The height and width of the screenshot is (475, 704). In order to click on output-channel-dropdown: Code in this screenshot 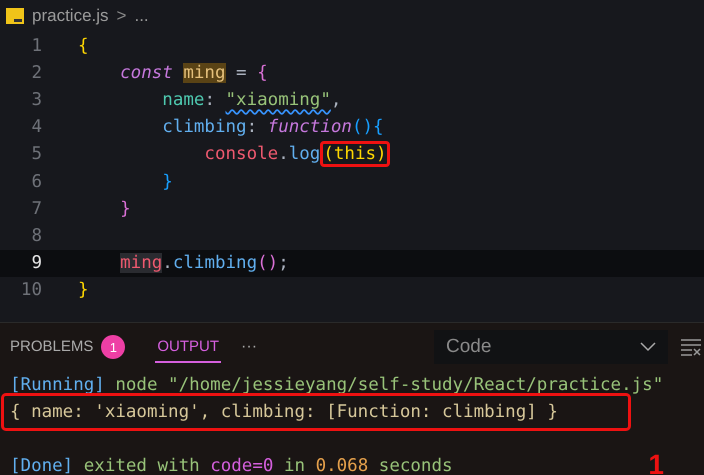, I will do `click(551, 347)`.